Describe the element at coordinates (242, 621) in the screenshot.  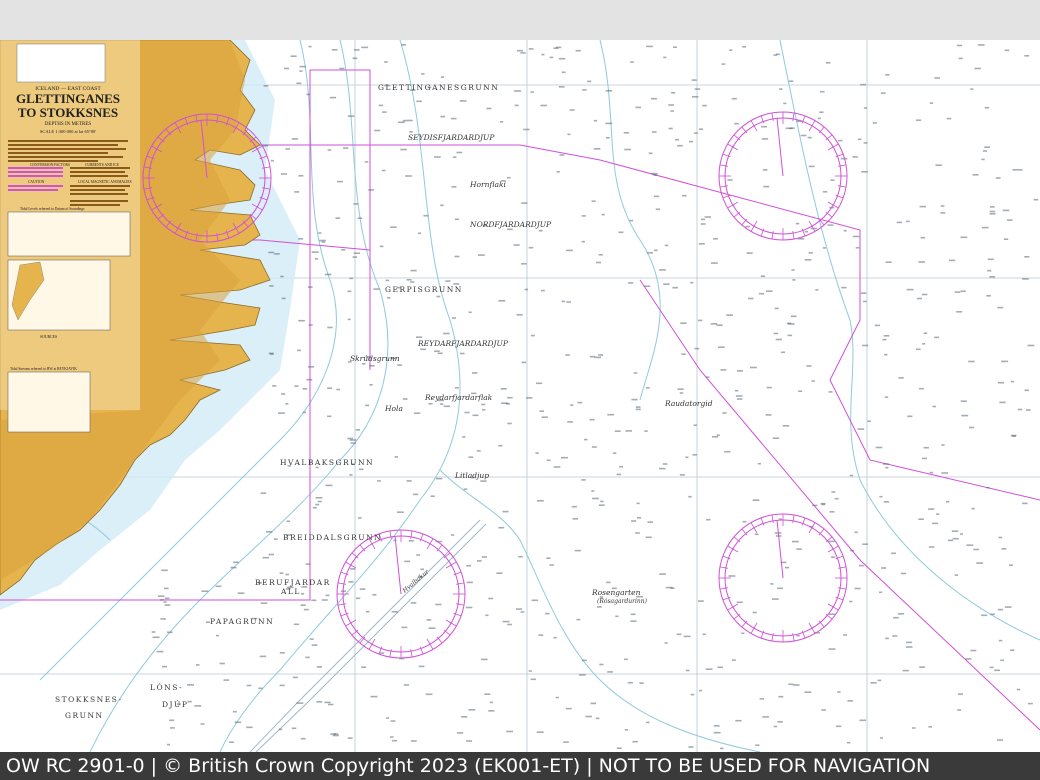
I see `label-papagrunn: PAPAGRUNN` at that location.